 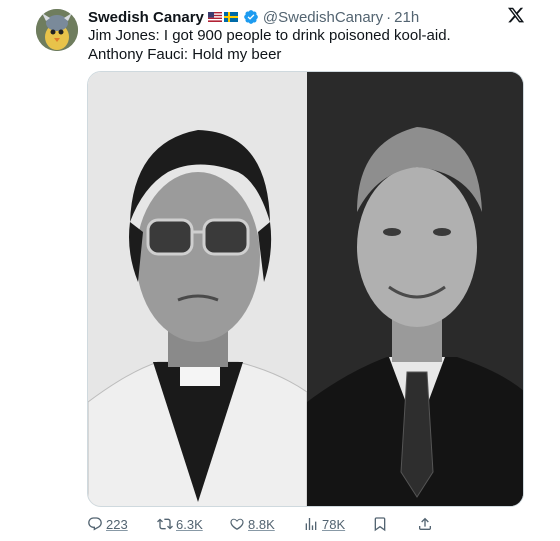 What do you see at coordinates (146, 17) in the screenshot?
I see `display-name: Swedish Canary` at bounding box center [146, 17].